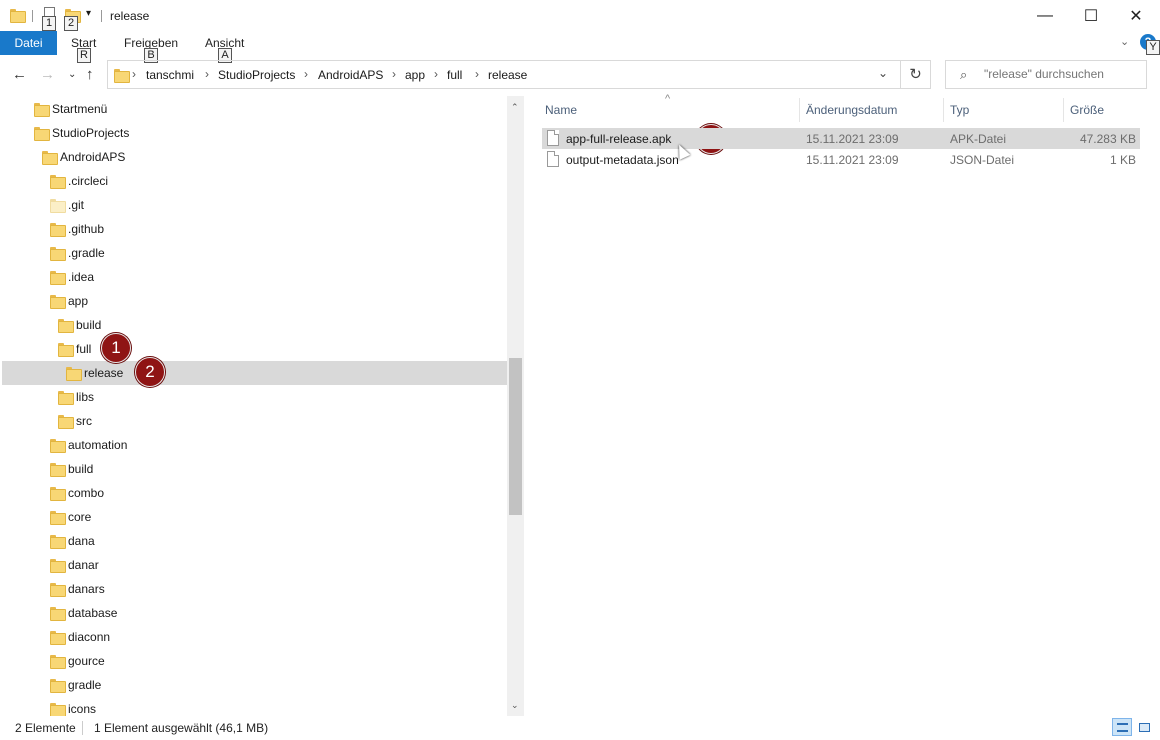 The image size is (1160, 740). Describe the element at coordinates (515, 107) in the screenshot. I see `scroll-up-icon: ⌃` at that location.